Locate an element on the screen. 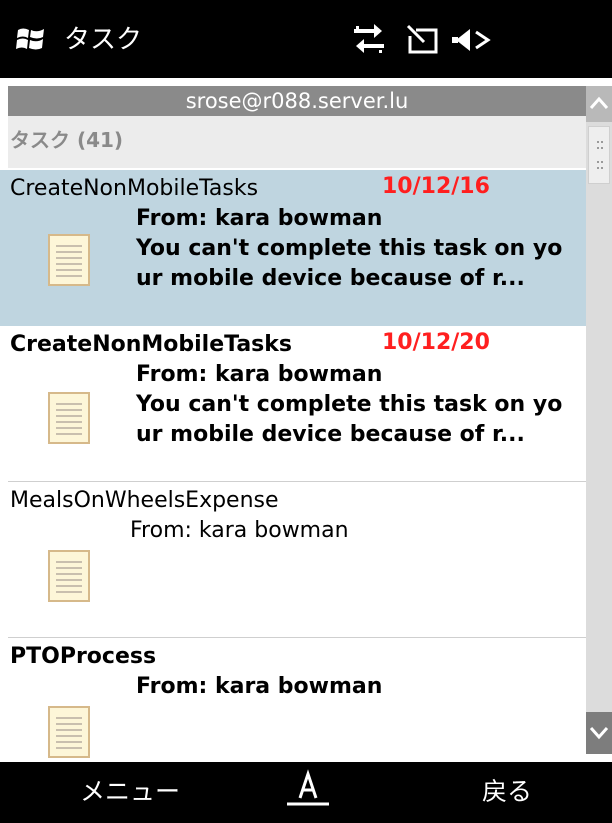  chevron-up-icon is located at coordinates (599, 102).